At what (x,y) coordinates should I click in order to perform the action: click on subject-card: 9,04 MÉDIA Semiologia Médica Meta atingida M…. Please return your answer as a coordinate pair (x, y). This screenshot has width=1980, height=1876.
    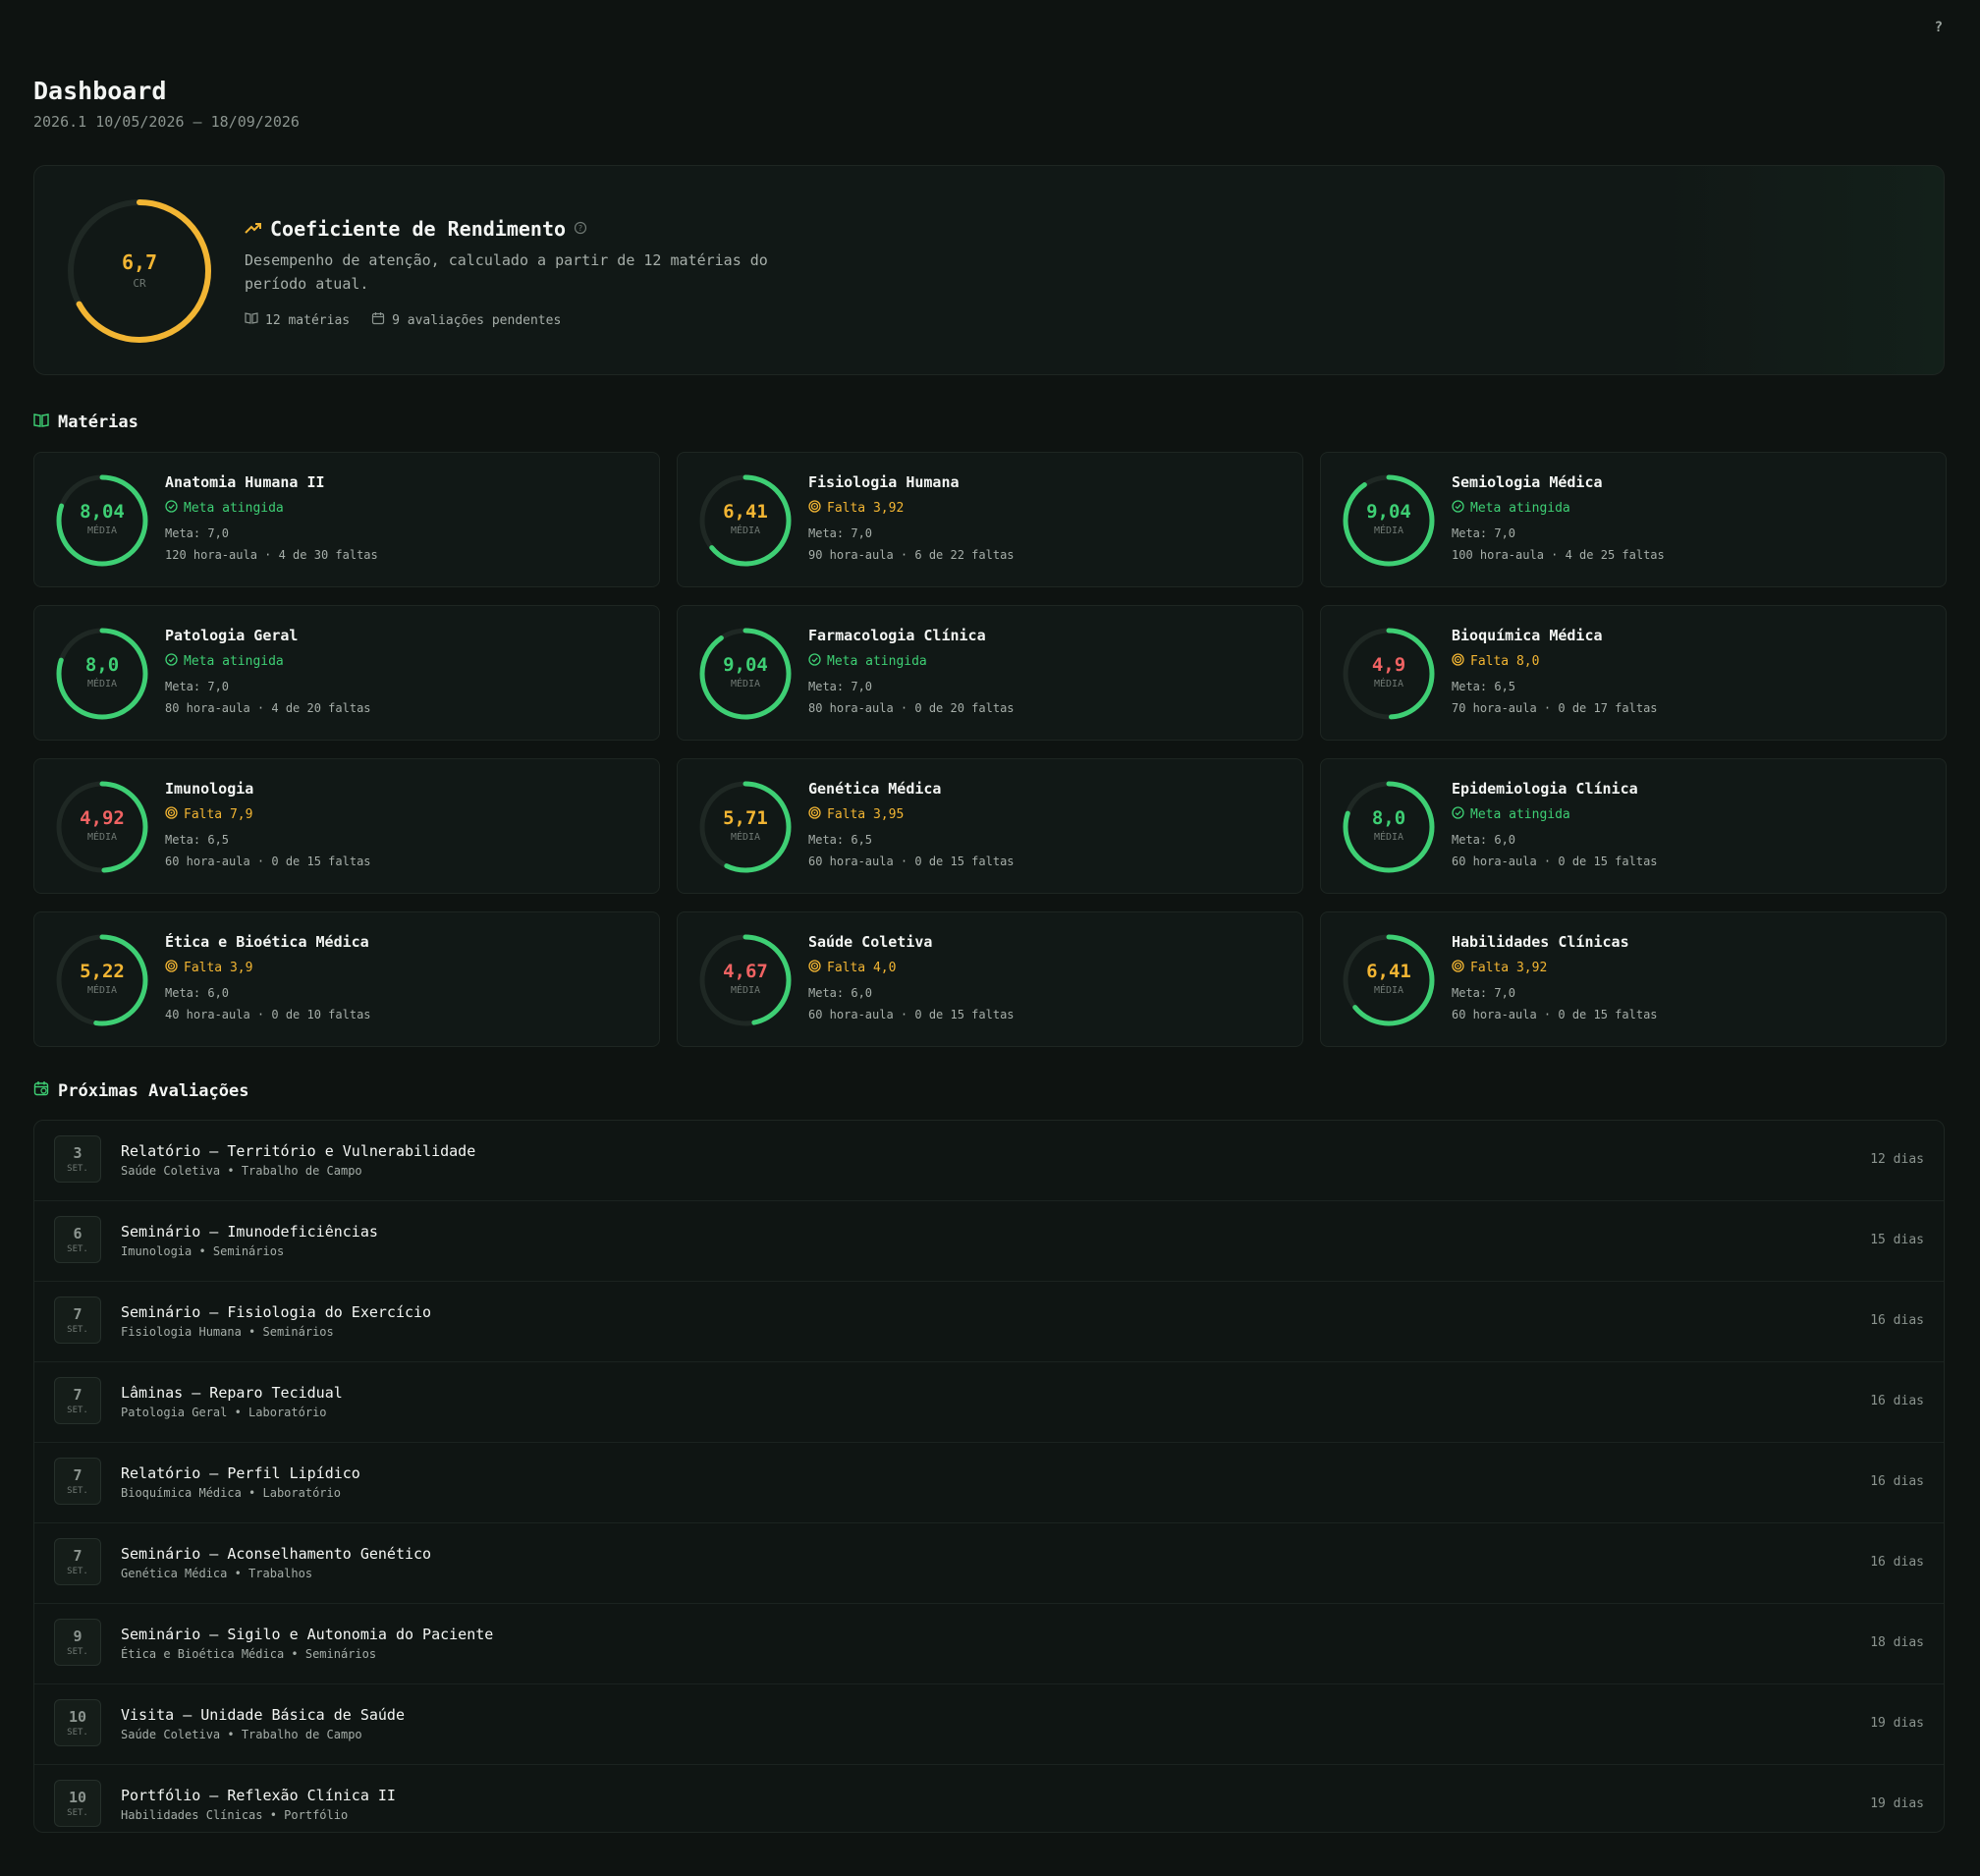
    Looking at the image, I should click on (1633, 520).